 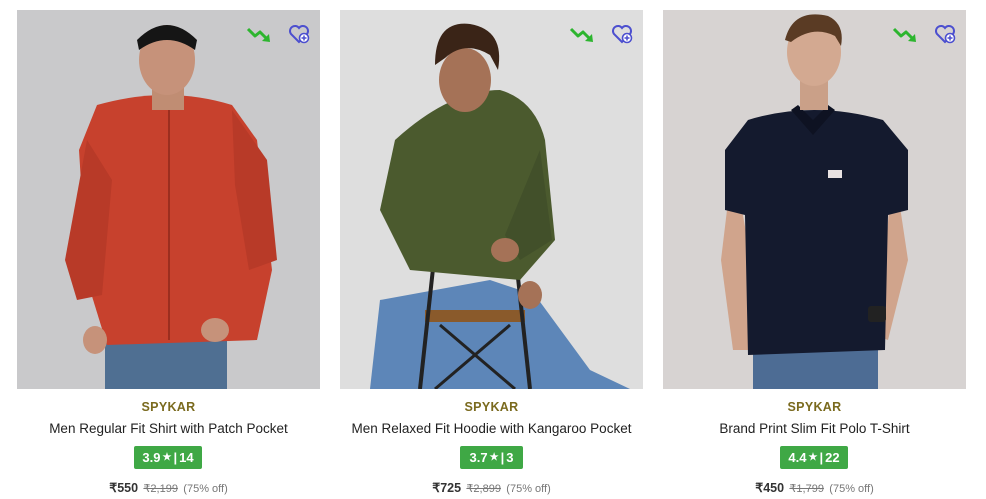 I want to click on price-row: ₹725 ₹2,899 (75% off), so click(x=491, y=487).